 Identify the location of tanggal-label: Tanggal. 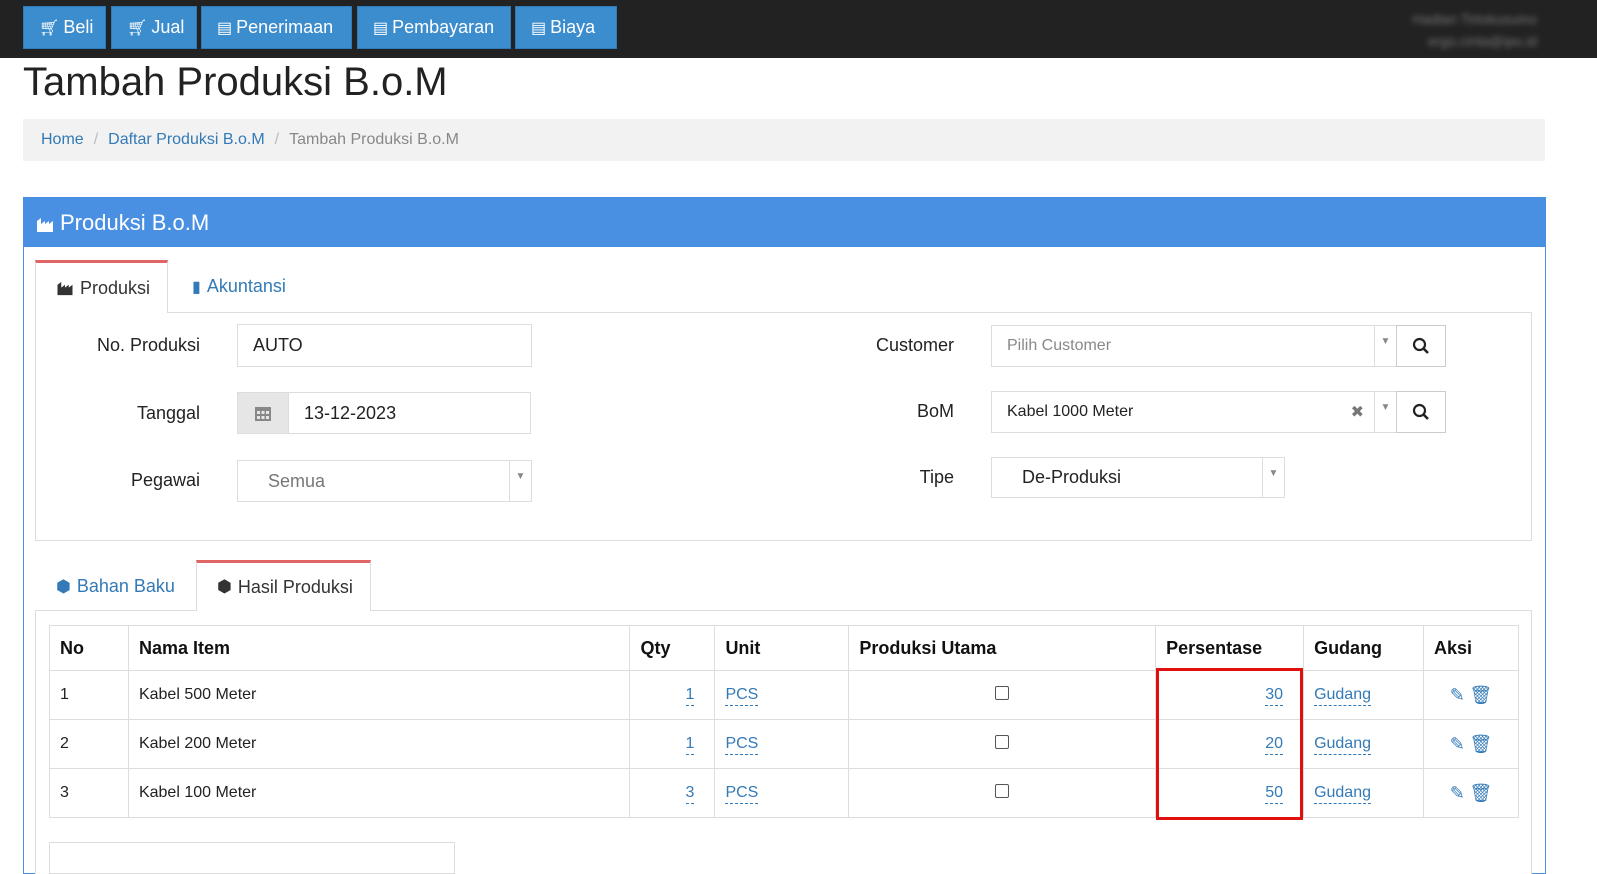
(168, 413).